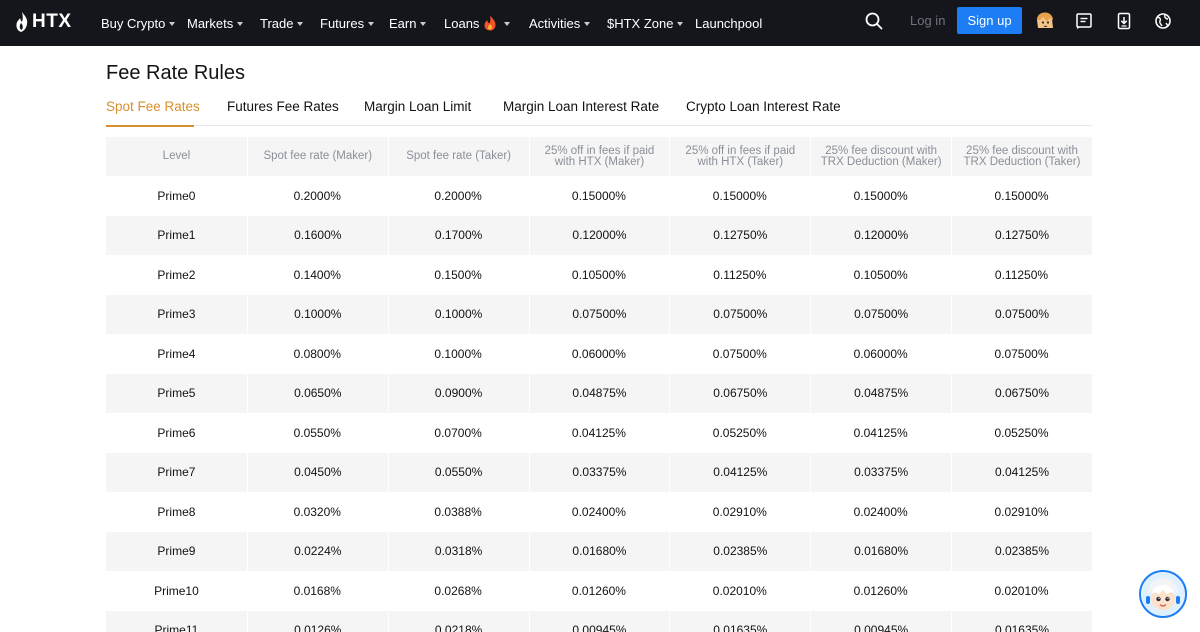  What do you see at coordinates (215, 23) in the screenshot?
I see `nav-item-markets: Markets` at bounding box center [215, 23].